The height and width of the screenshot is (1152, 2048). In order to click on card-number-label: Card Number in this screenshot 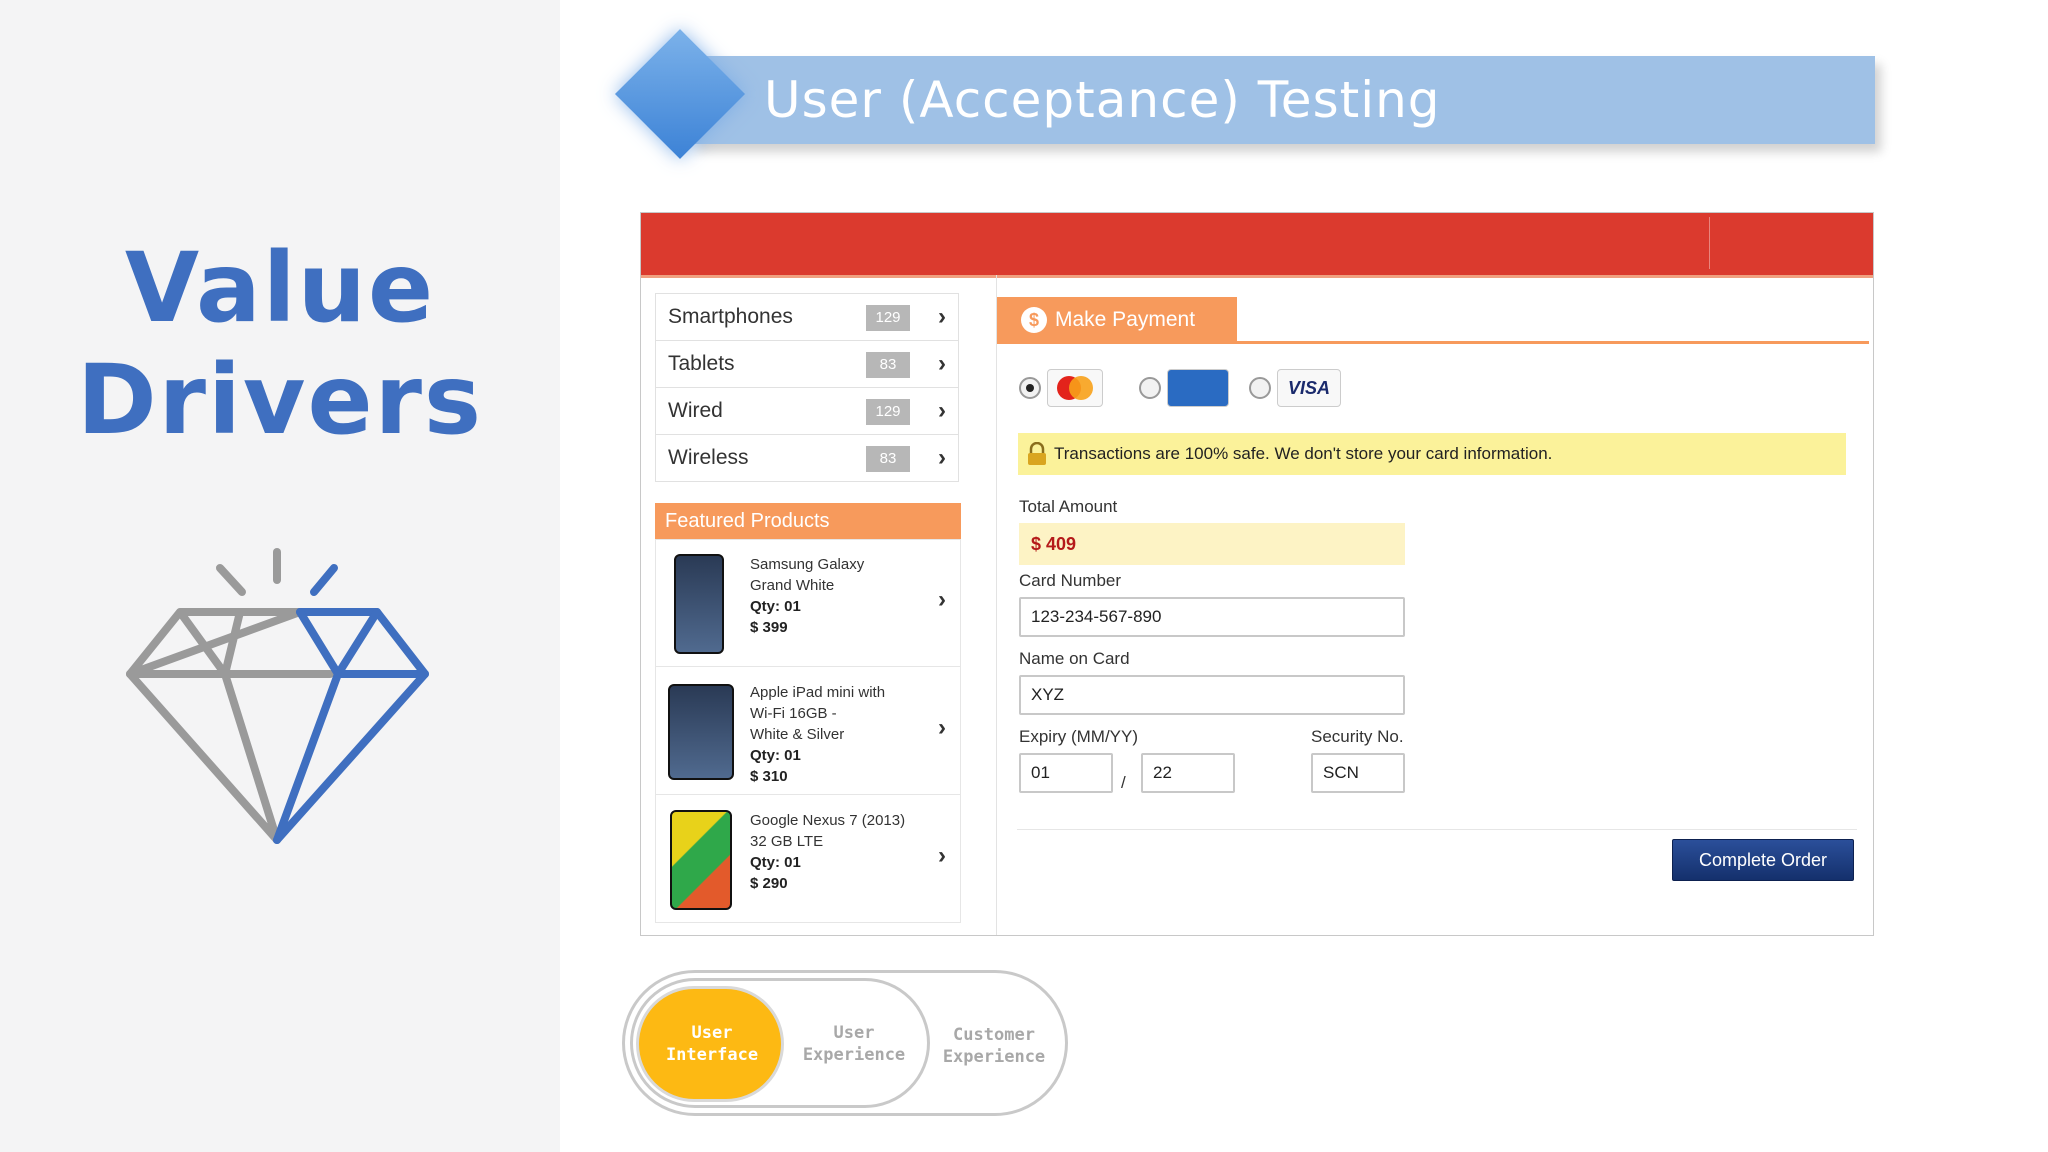, I will do `click(1070, 580)`.